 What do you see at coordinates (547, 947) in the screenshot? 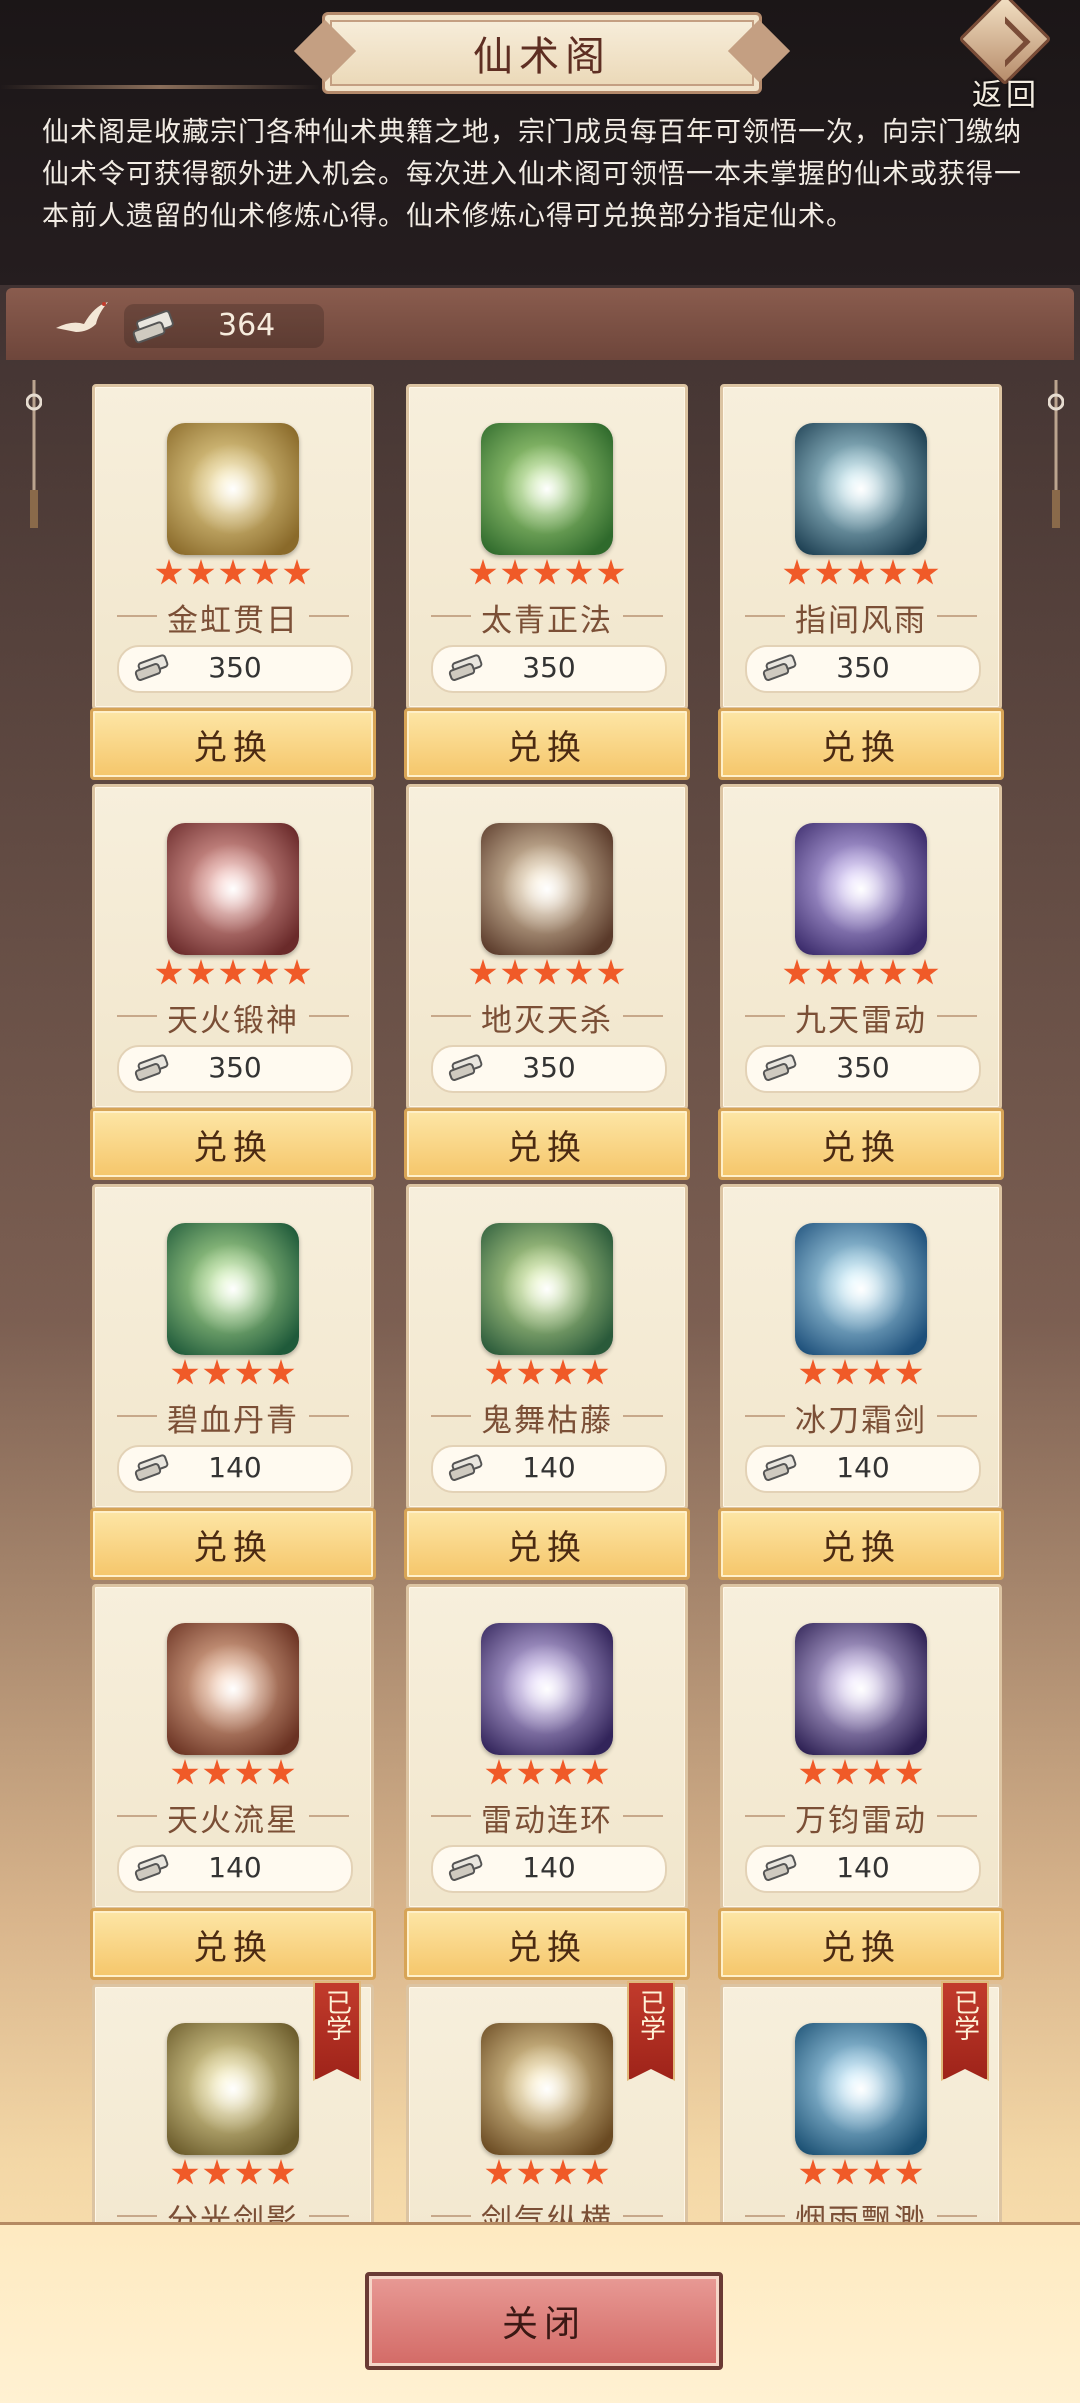
I see `skill-card: 地灭天杀 350` at bounding box center [547, 947].